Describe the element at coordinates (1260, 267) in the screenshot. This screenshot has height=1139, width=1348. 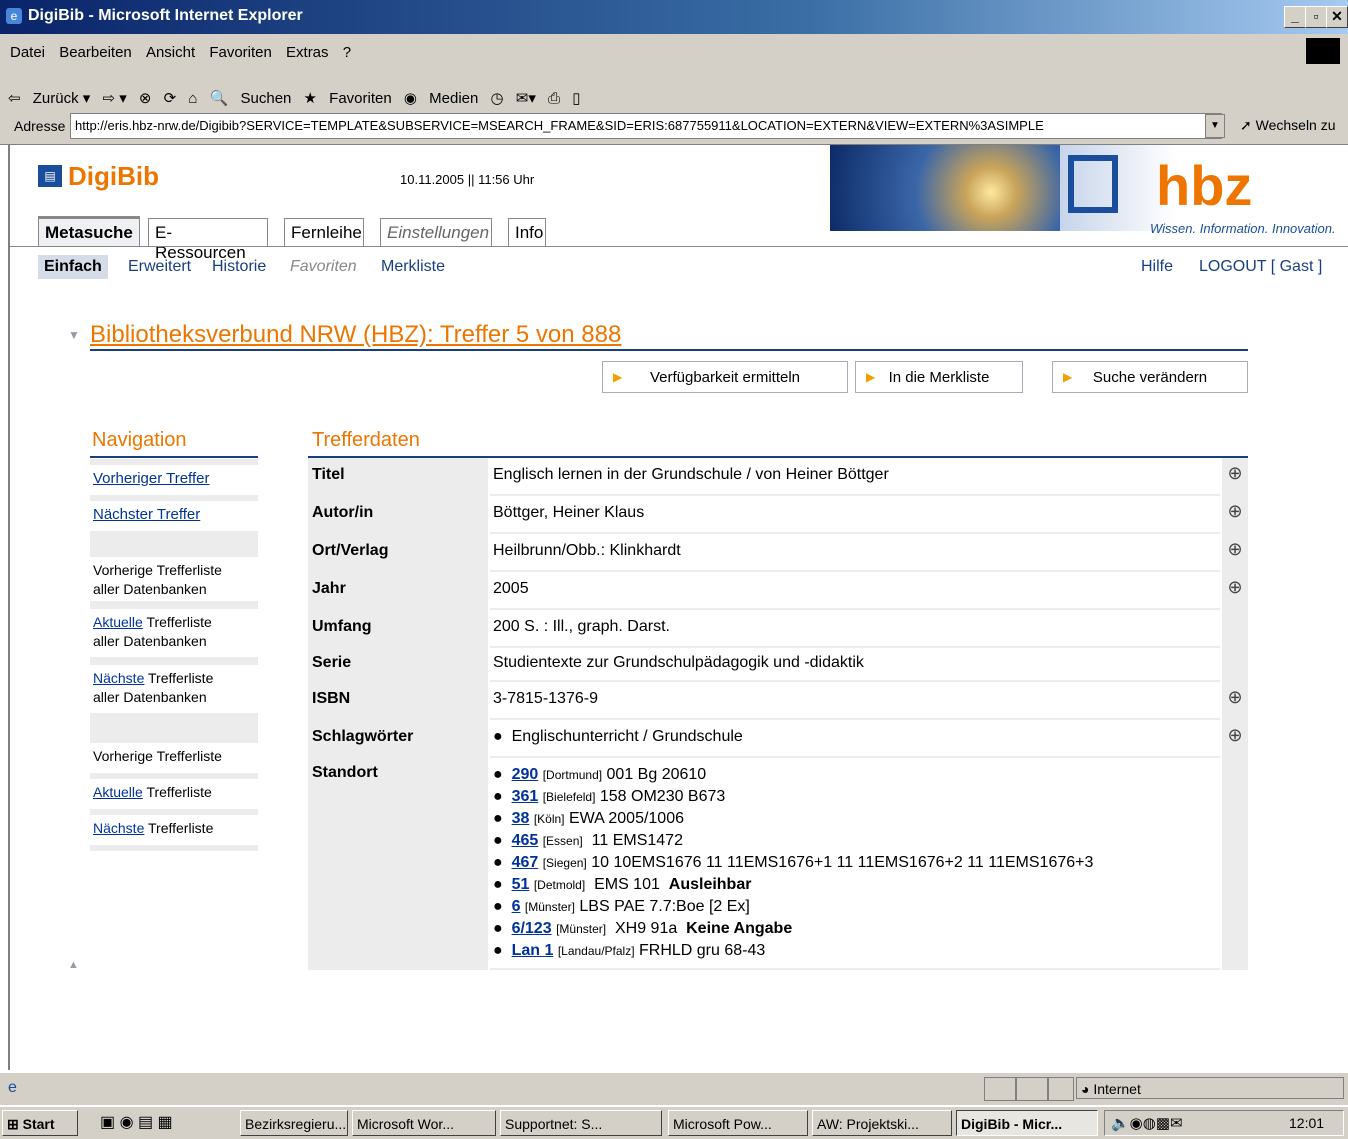
I see `logout-link: LOGOUT [ Gast ]` at that location.